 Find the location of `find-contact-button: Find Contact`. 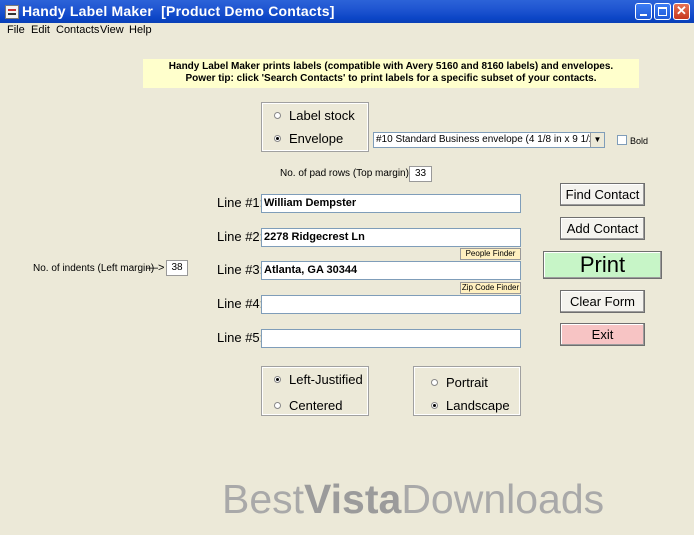

find-contact-button: Find Contact is located at coordinates (602, 194).